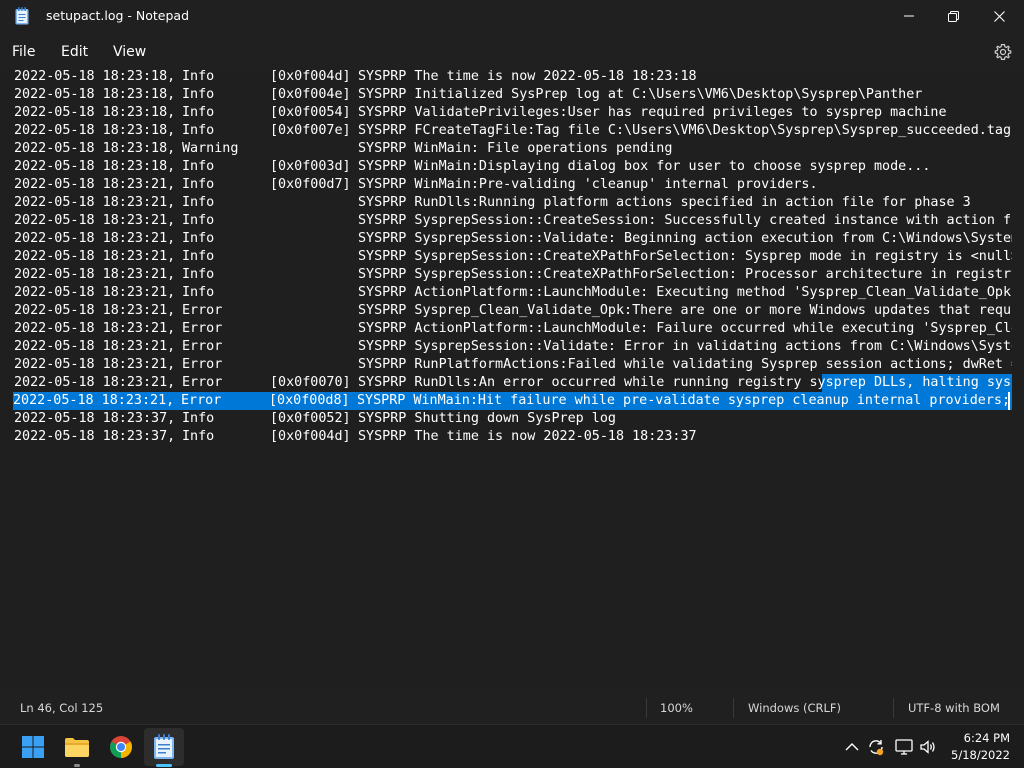 The width and height of the screenshot is (1024, 768). What do you see at coordinates (953, 16) in the screenshot?
I see `maximize-button` at bounding box center [953, 16].